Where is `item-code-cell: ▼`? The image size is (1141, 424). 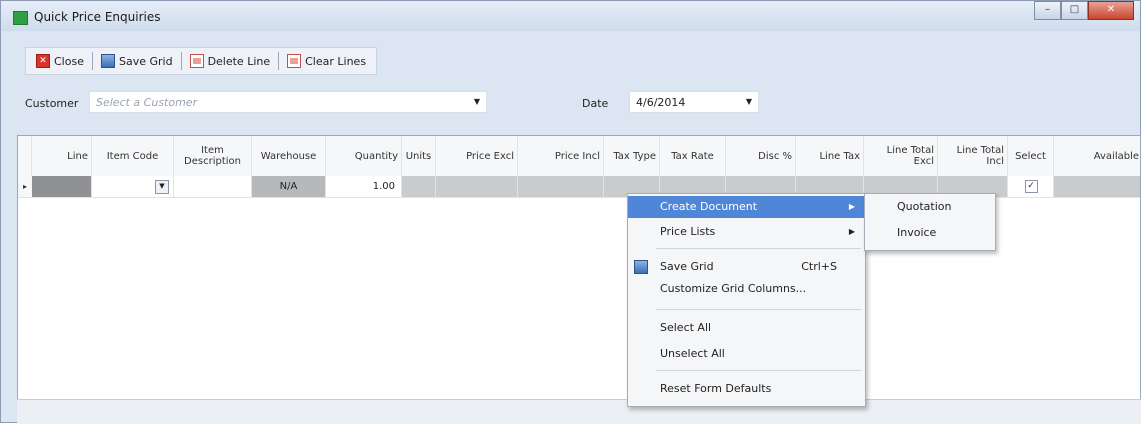 item-code-cell: ▼ is located at coordinates (133, 186).